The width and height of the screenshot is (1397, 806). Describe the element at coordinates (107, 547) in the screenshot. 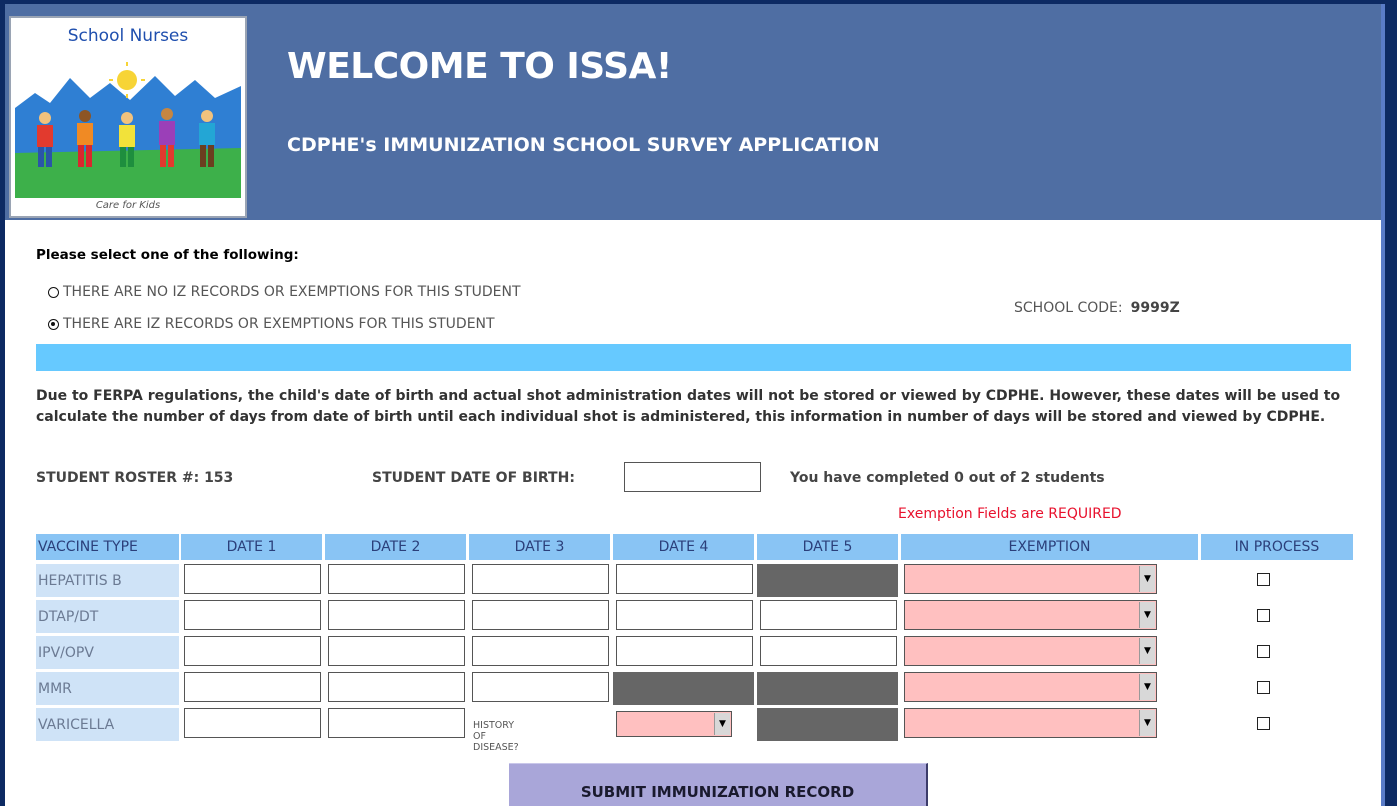

I see `header-vaccine-type: VACCINE TYPE` at that location.